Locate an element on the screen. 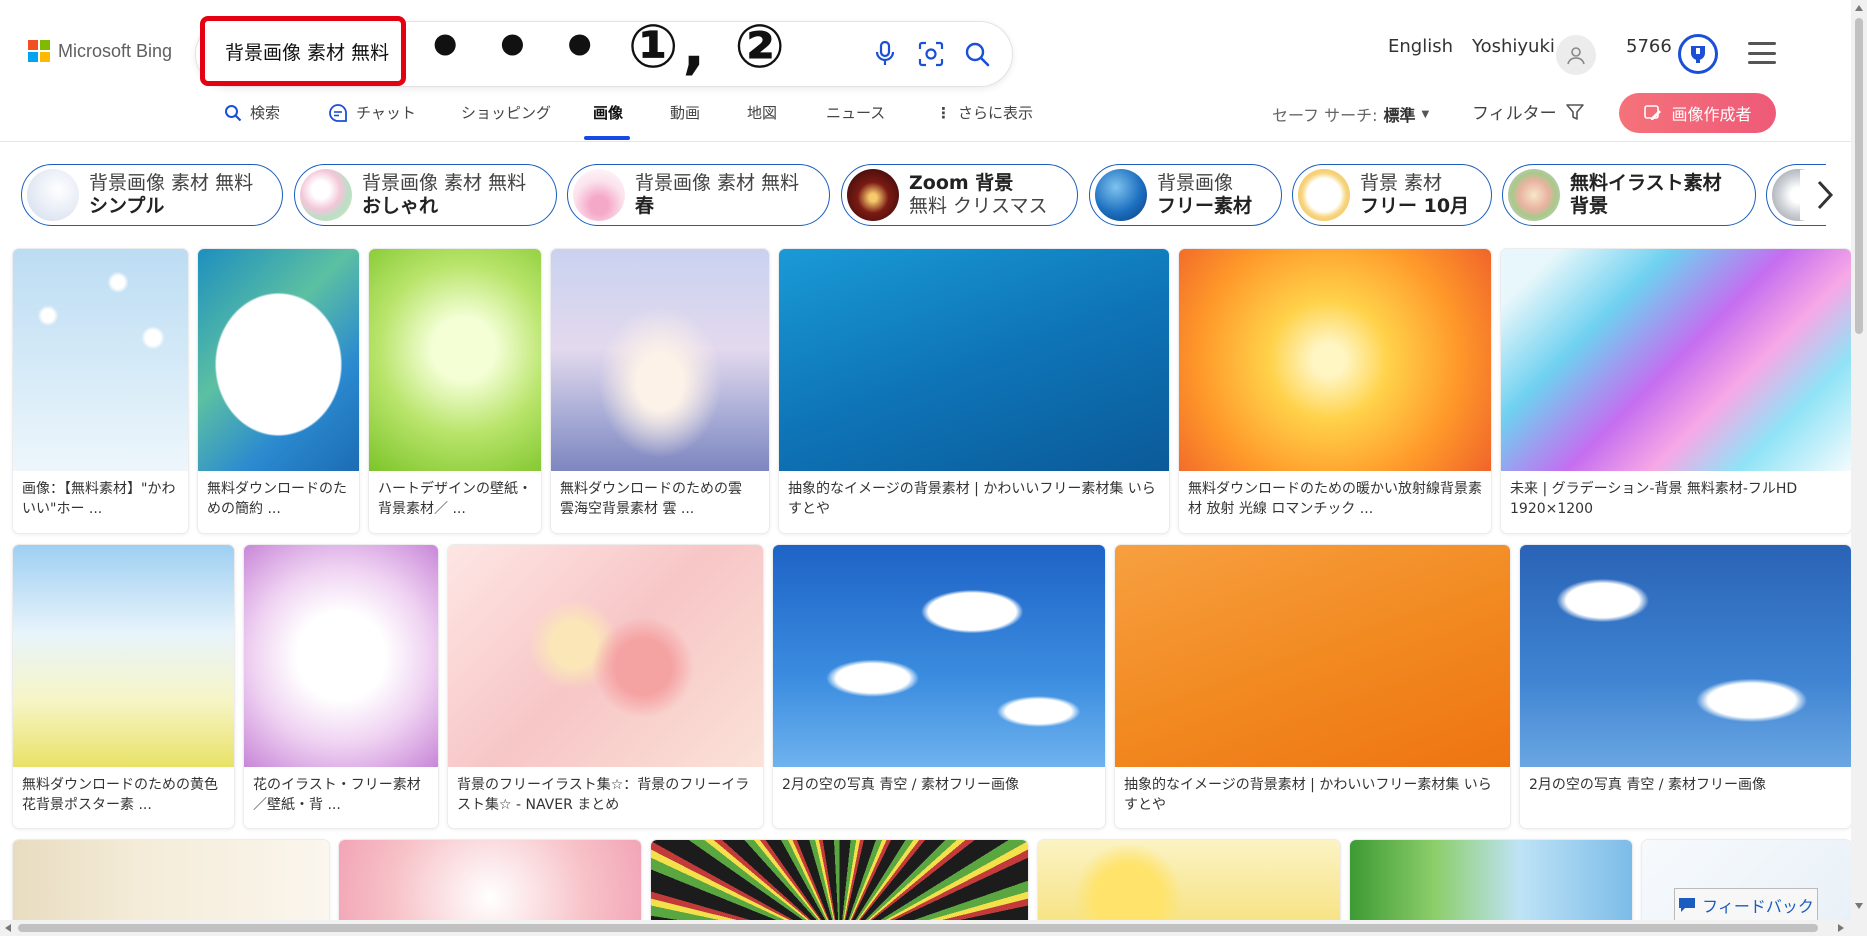 Image resolution: width=1867 pixels, height=936 pixels. tab-search: 検索 is located at coordinates (252, 112).